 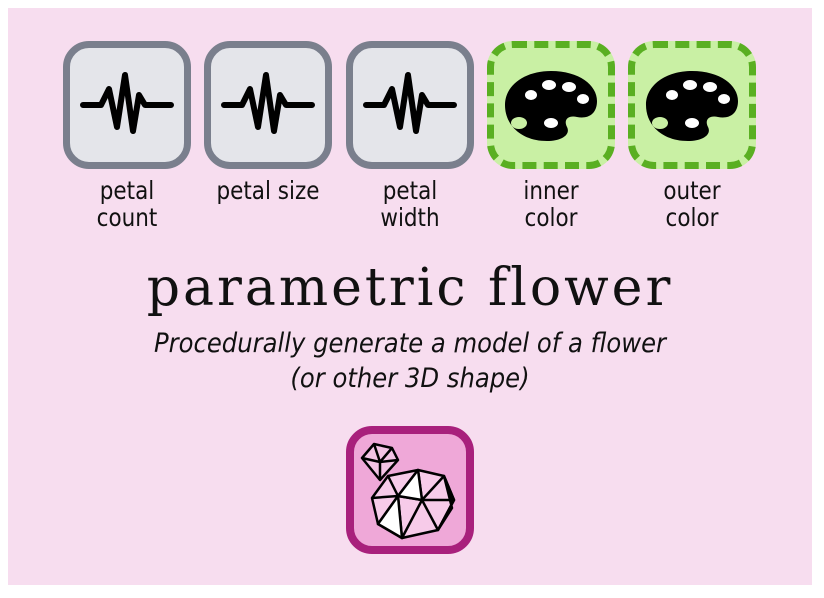 I want to click on petal-count-label: petal count, so click(x=127, y=204).